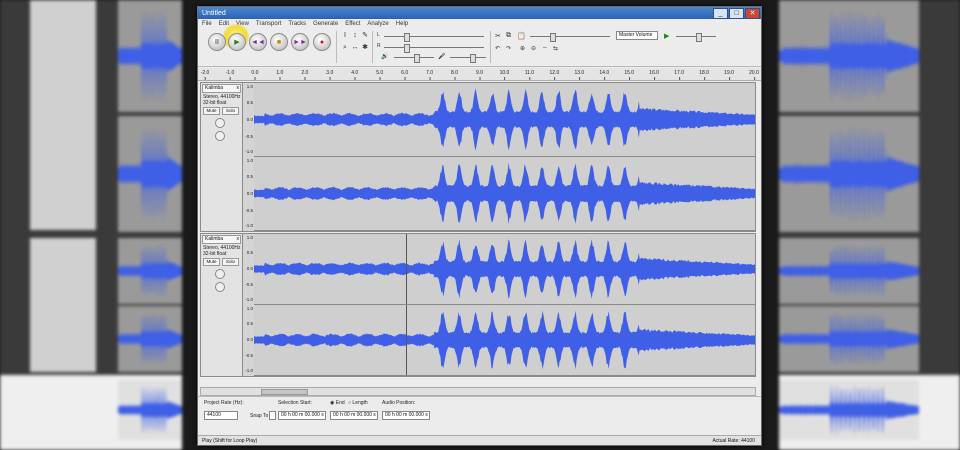 The image size is (960, 450). What do you see at coordinates (637, 35) in the screenshot?
I see `output-device-select: Master Volume` at bounding box center [637, 35].